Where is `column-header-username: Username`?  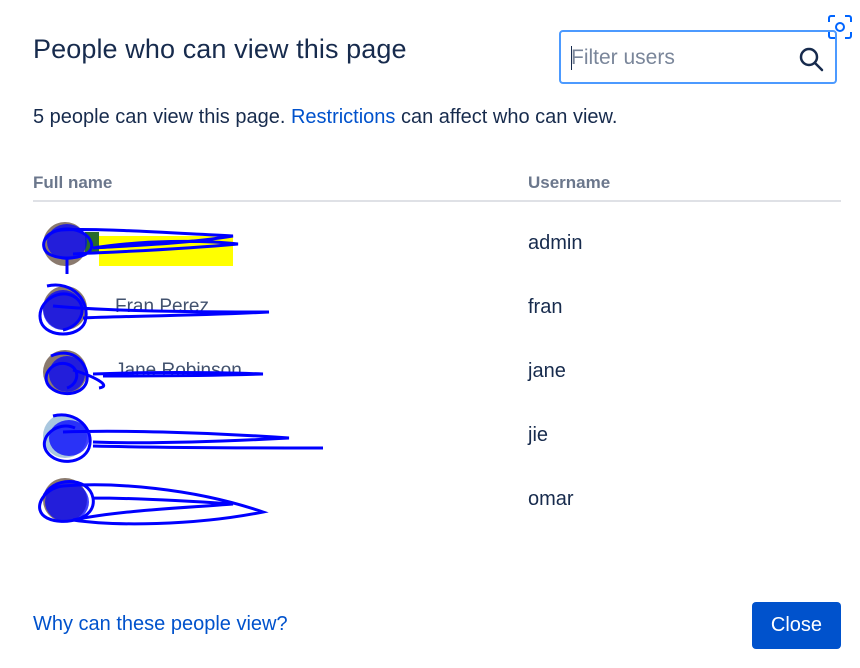 column-header-username: Username is located at coordinates (569, 182).